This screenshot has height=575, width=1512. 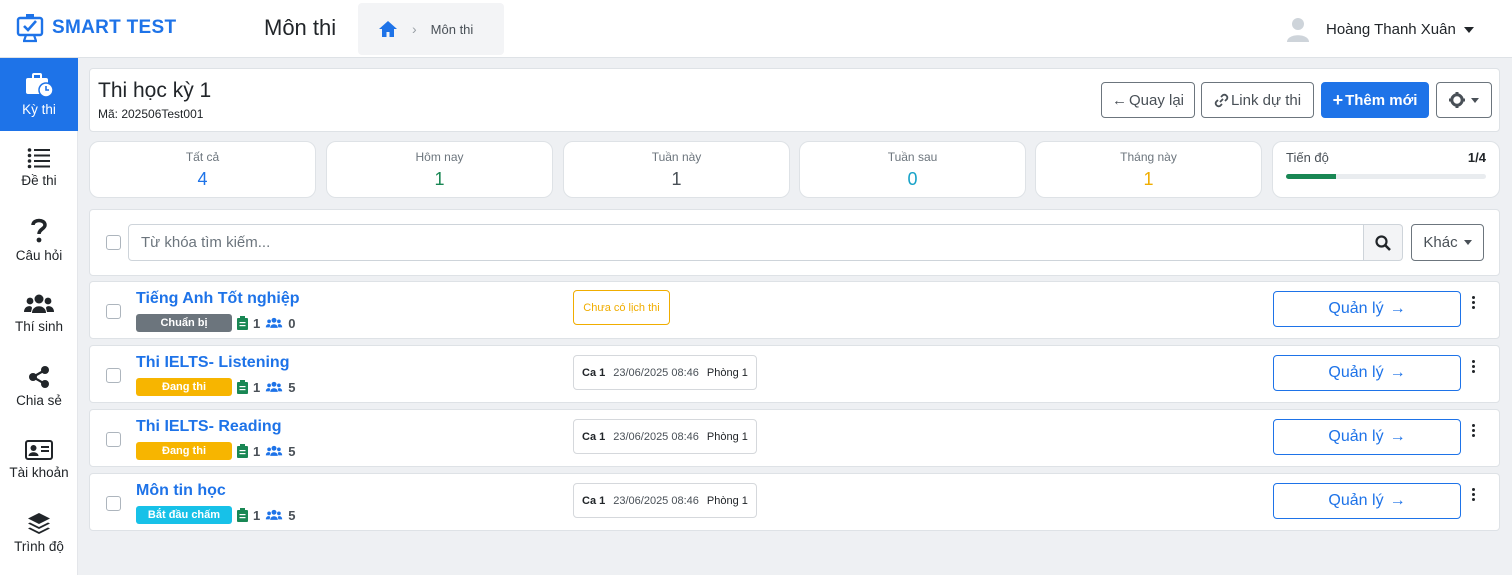 I want to click on progress-label: Tiến độ, so click(x=1307, y=157).